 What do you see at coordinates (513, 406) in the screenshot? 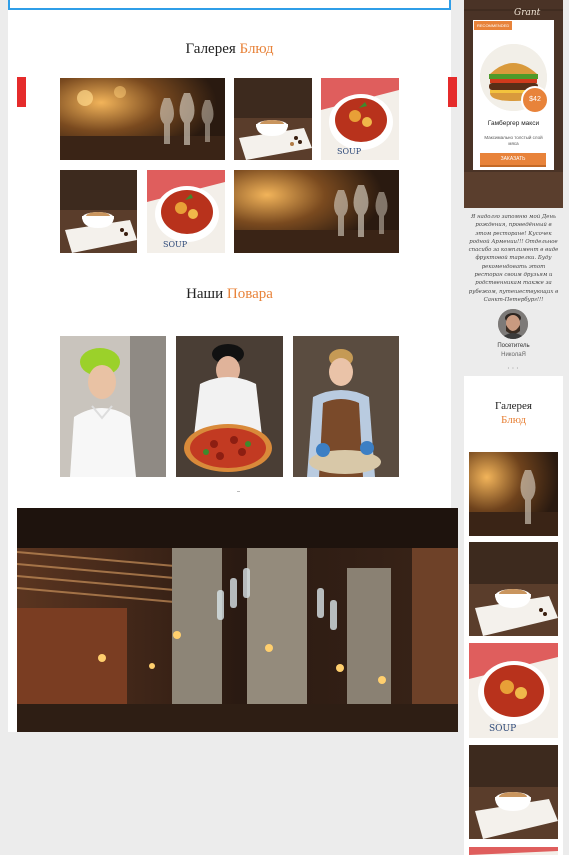
I see `sidebar-gallery-title-main: Галерея` at bounding box center [513, 406].